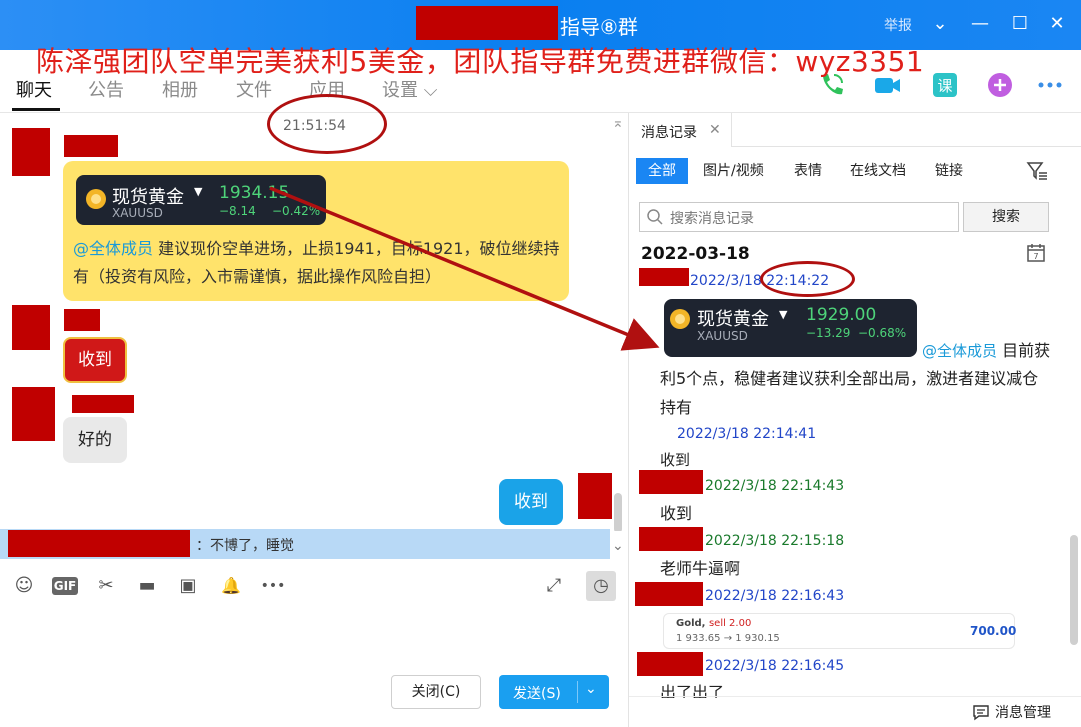  I want to click on filter-links: 链接, so click(949, 171).